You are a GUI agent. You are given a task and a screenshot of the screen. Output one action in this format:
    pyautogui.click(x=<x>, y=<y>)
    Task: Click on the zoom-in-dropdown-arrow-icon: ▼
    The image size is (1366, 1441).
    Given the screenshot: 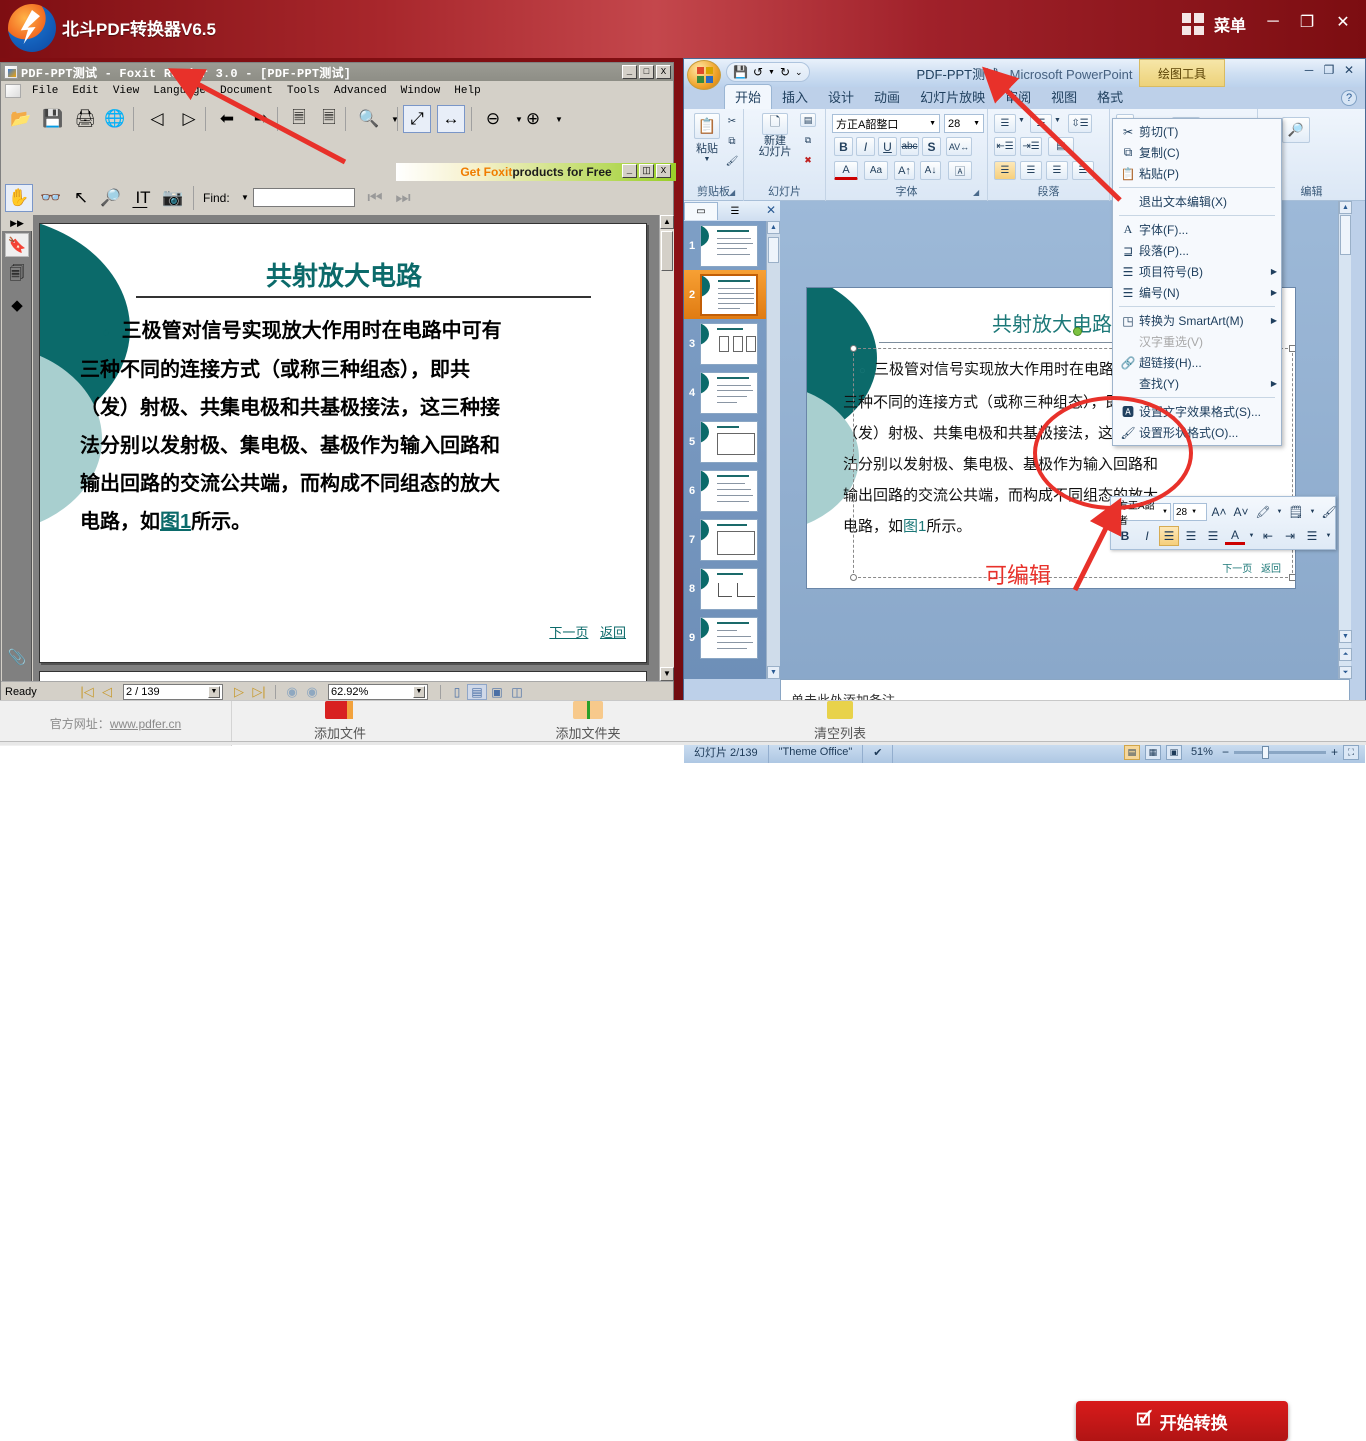 What is the action you would take?
    pyautogui.click(x=559, y=119)
    